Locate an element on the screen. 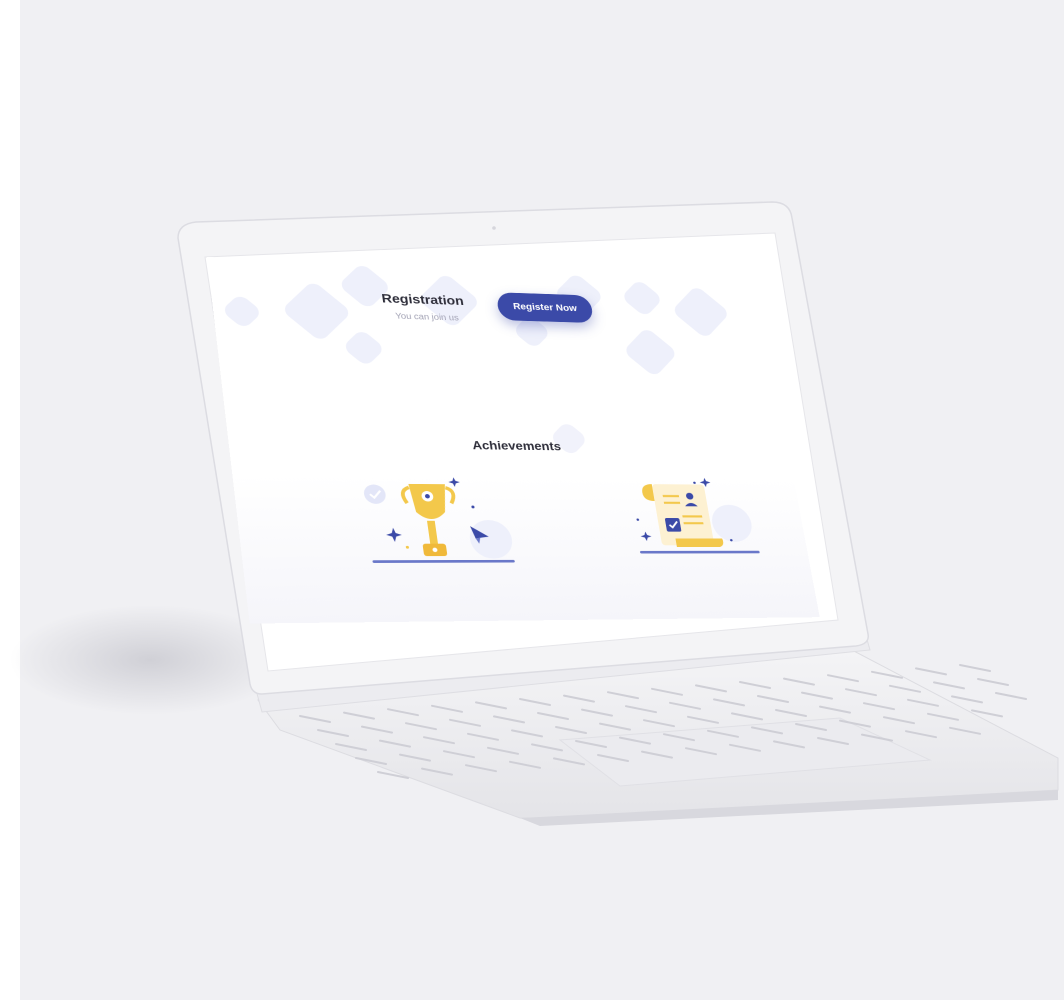 The height and width of the screenshot is (1000, 1064). registration-title: Registration is located at coordinates (422, 300).